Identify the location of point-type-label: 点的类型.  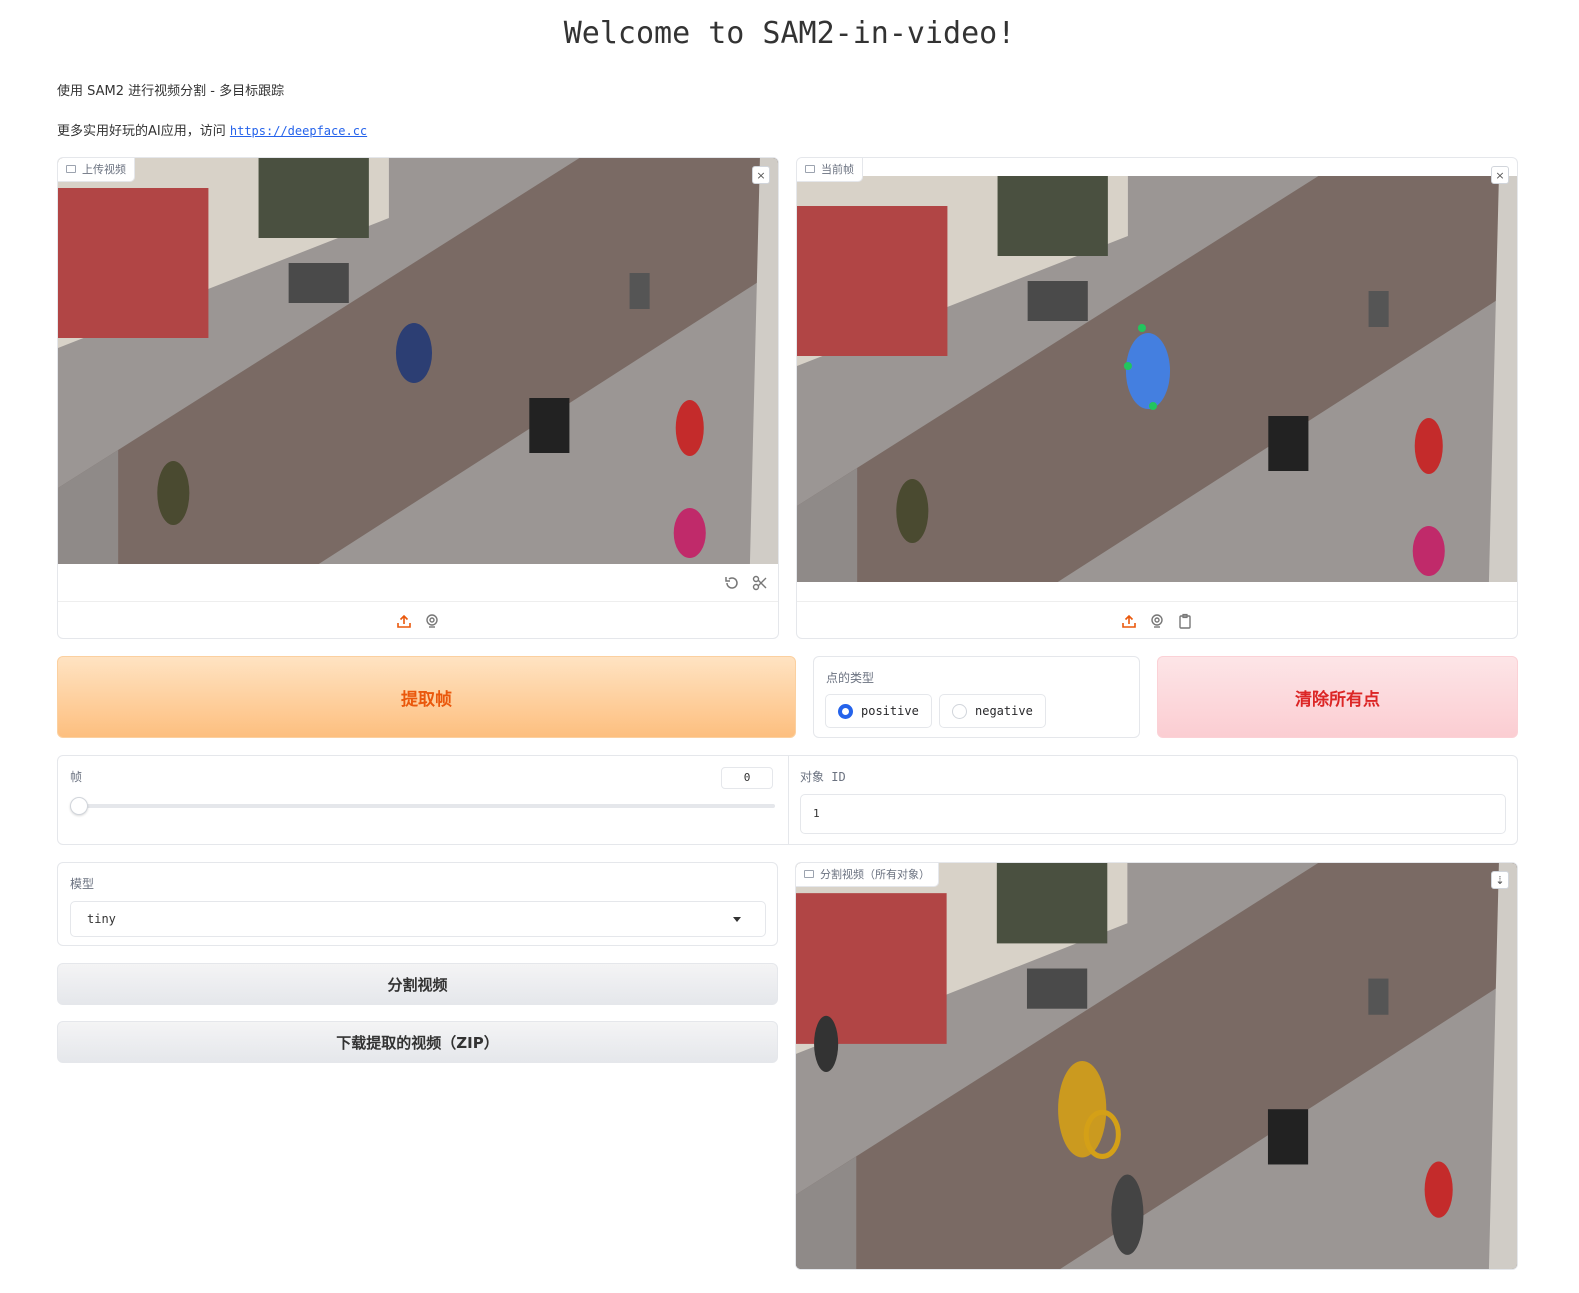
(850, 678).